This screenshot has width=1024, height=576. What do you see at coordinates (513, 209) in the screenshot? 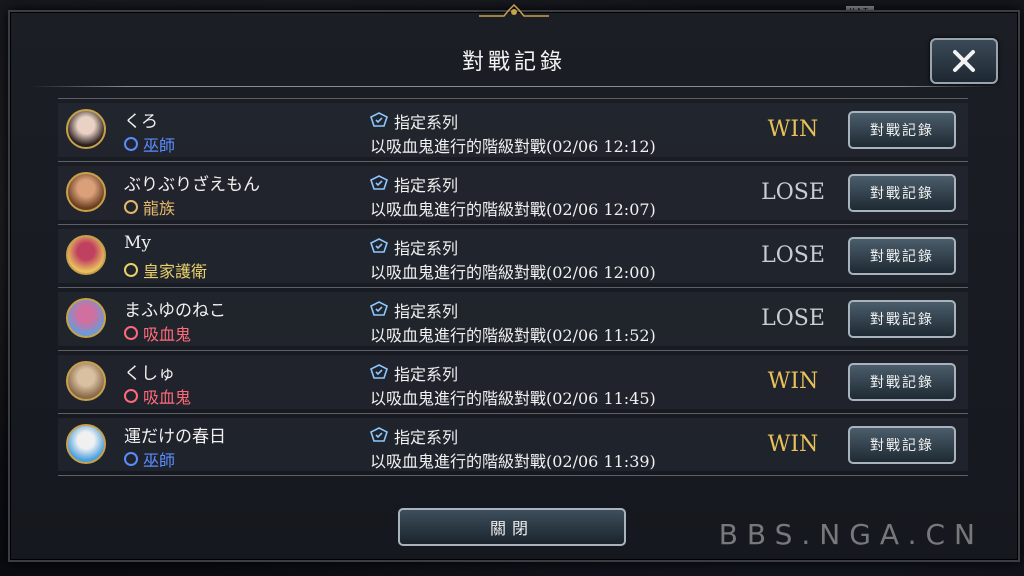
I see `match-description: 以吸血鬼進行的階級對戰(02/06 12:07)` at bounding box center [513, 209].